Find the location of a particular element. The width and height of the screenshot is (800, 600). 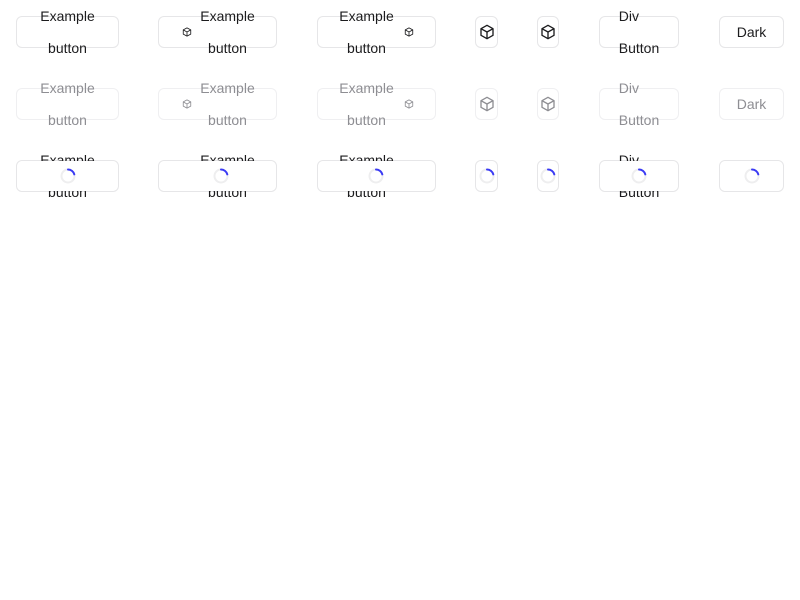

example-button-loading: Example button is located at coordinates (67, 176).